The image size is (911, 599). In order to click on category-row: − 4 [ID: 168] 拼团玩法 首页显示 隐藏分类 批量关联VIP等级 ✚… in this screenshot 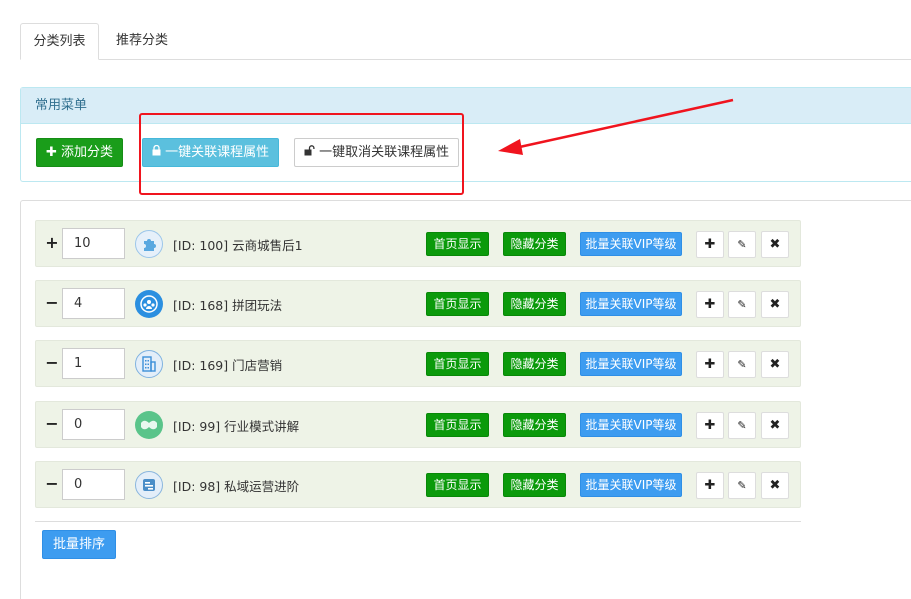, I will do `click(418, 303)`.